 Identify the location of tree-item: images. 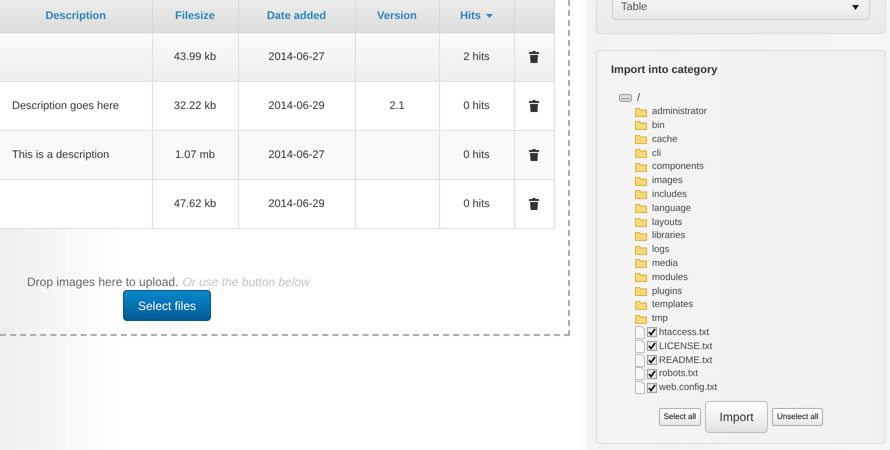
(667, 180).